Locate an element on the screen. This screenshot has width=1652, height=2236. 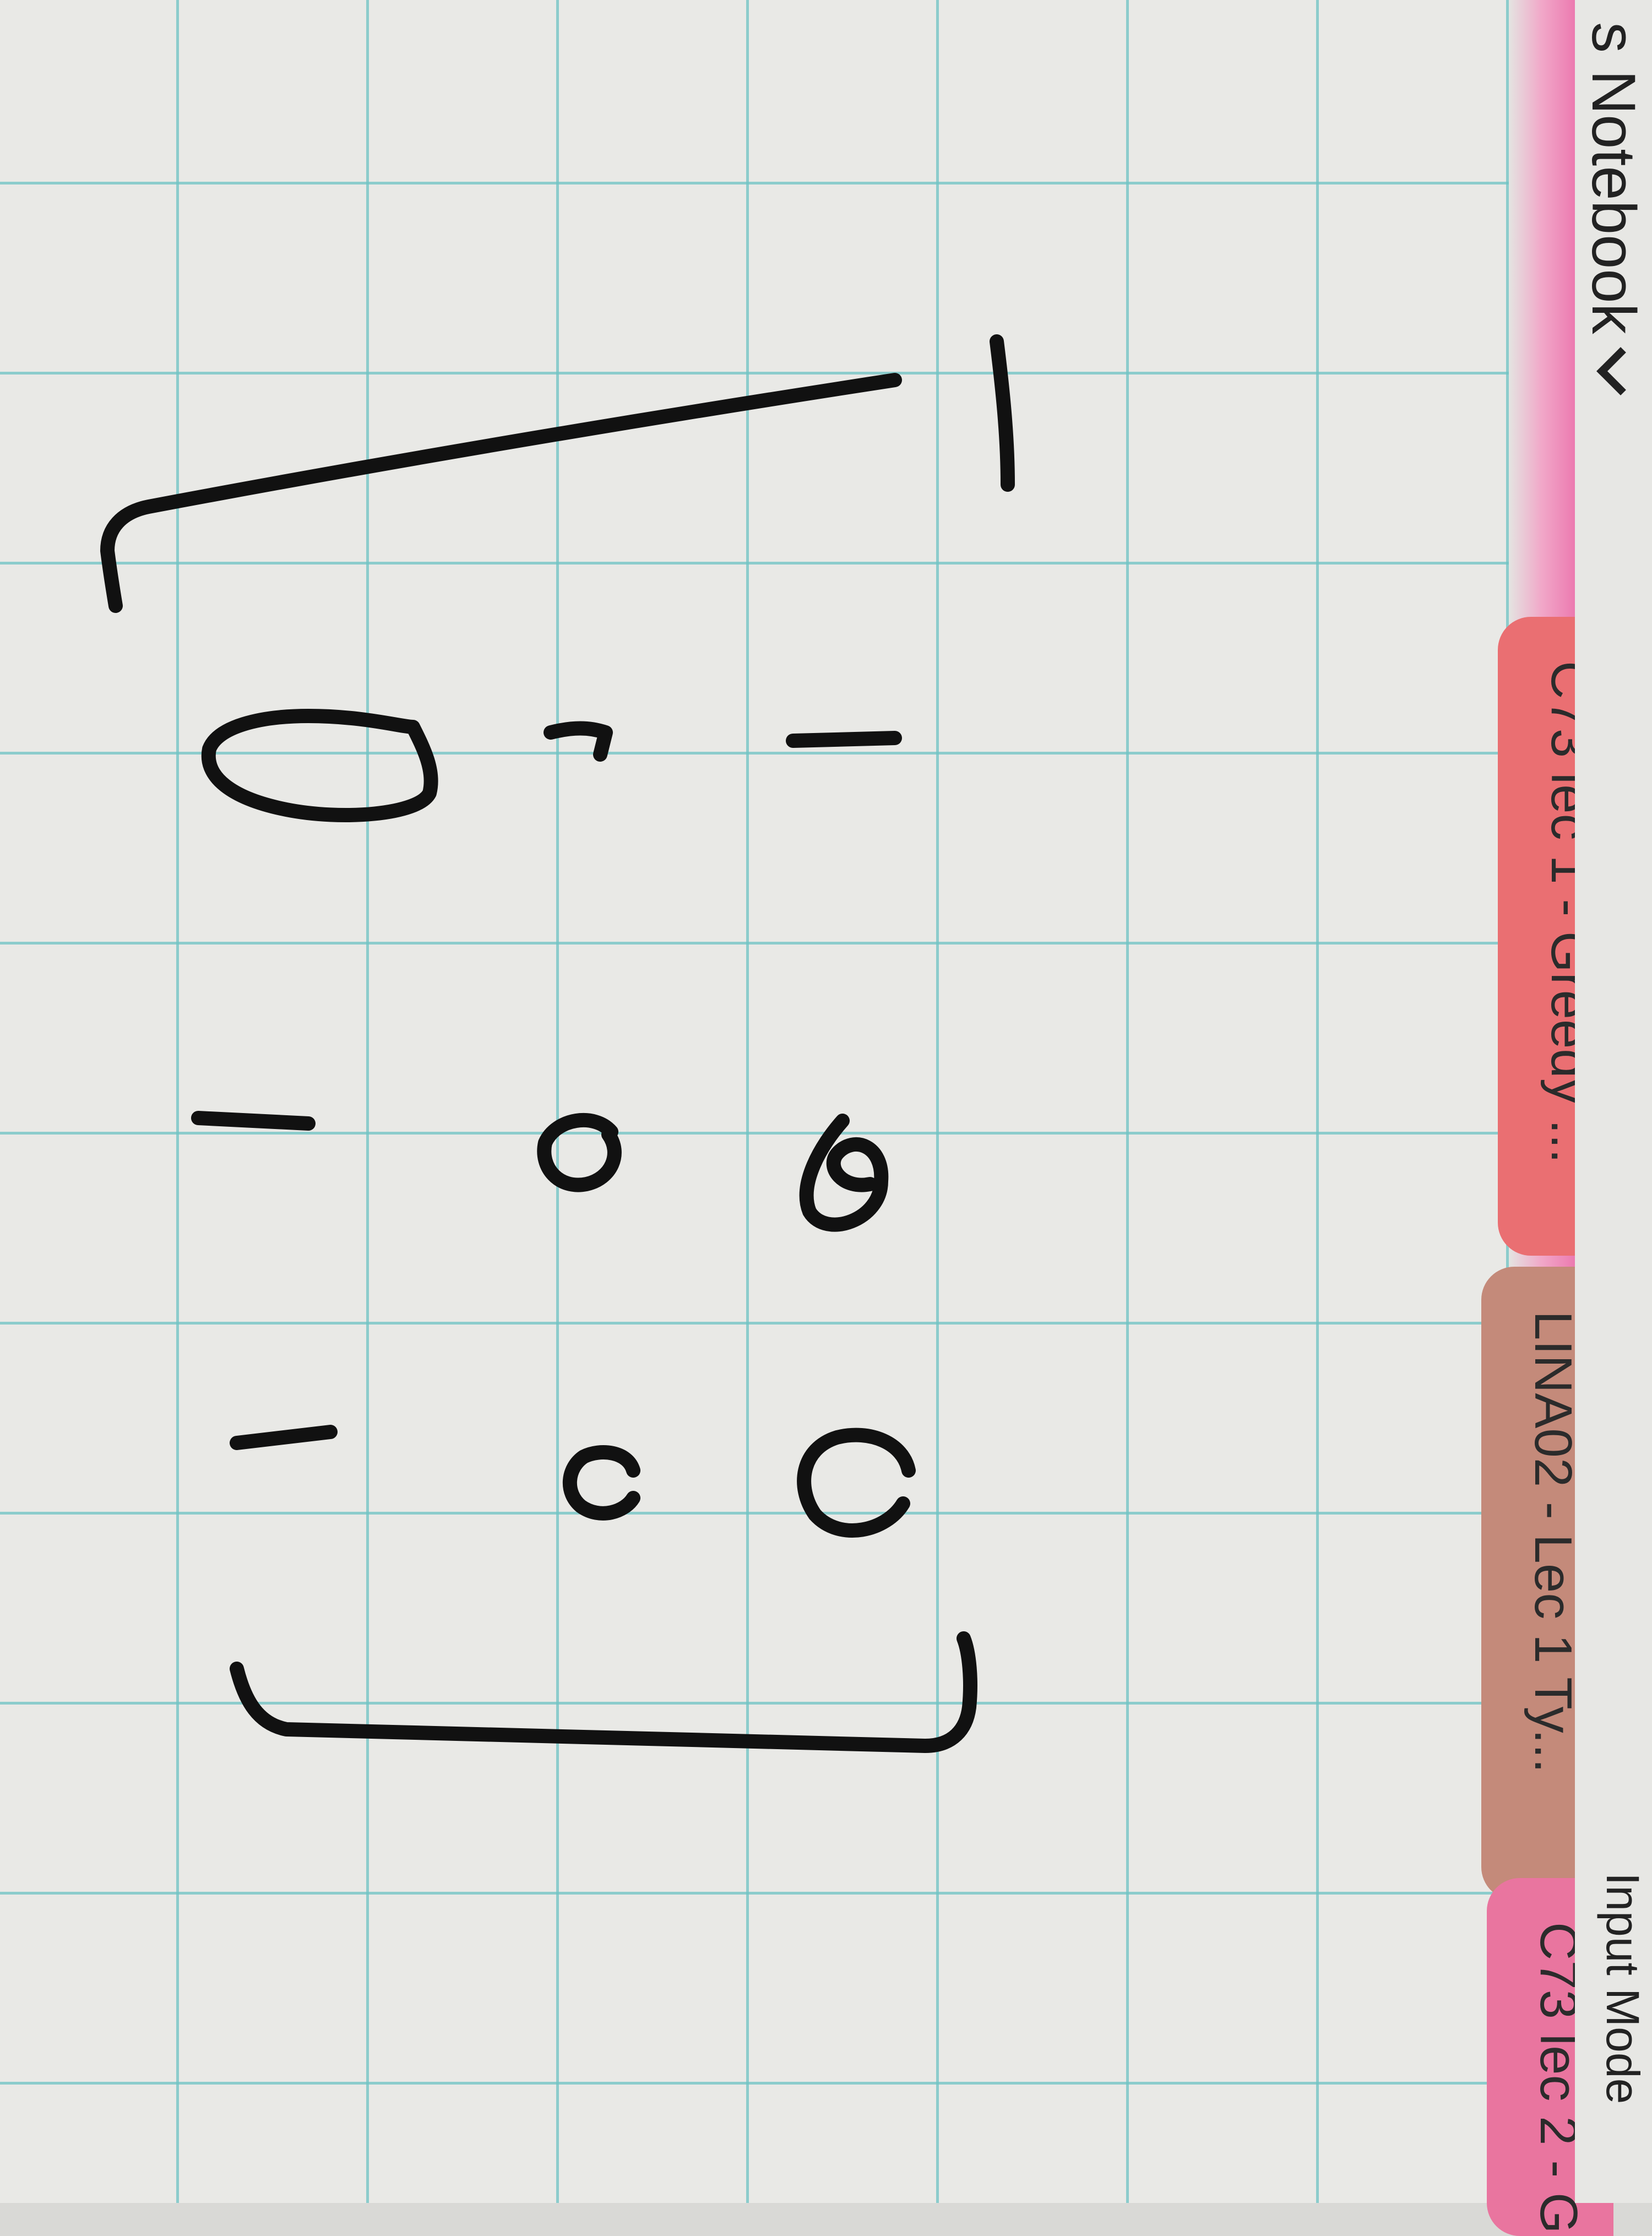
bracket-left is located at coordinates (557, 474).